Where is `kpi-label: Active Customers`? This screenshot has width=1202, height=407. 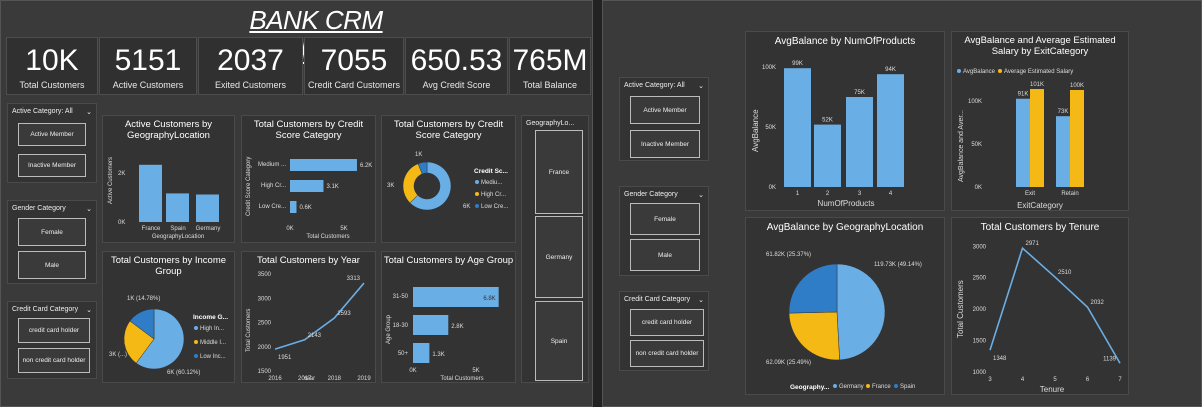 kpi-label: Active Customers is located at coordinates (148, 85).